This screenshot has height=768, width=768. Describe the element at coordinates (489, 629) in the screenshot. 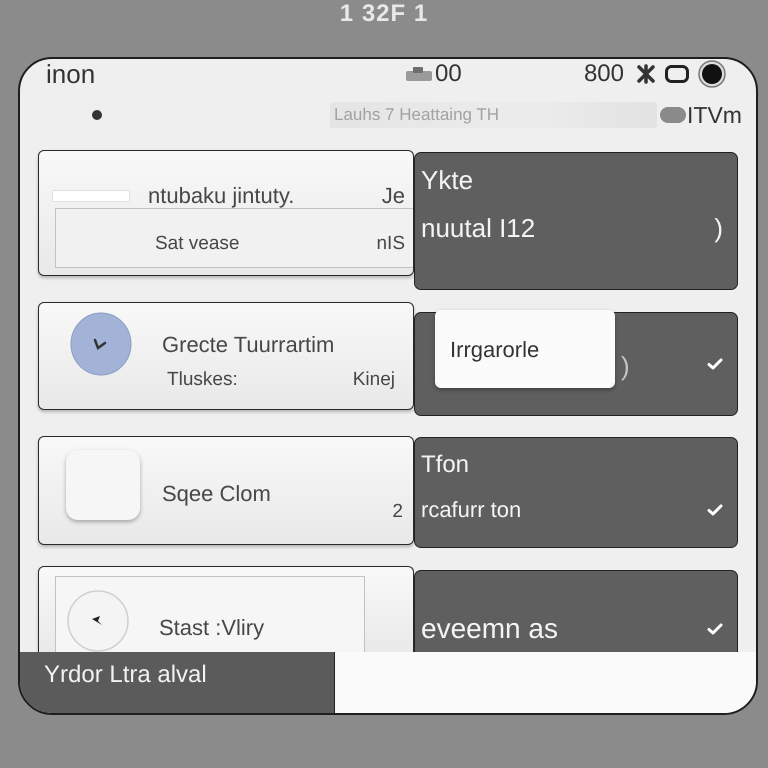

I see `panel-title: eveemn as` at that location.